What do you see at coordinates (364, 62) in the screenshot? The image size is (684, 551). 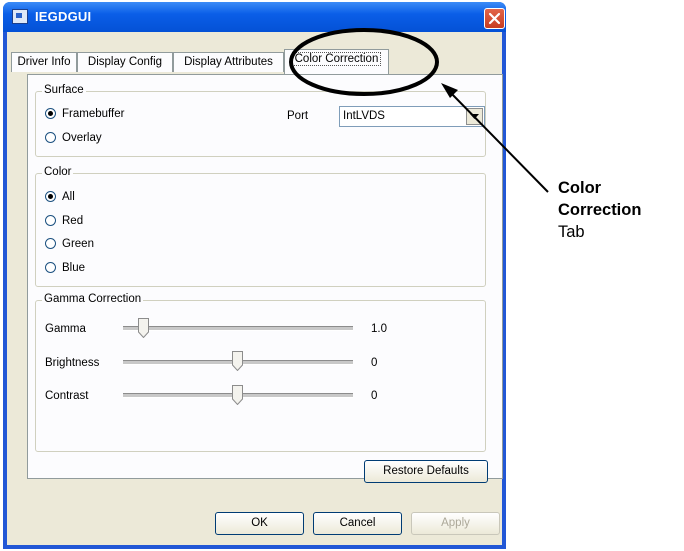 I see `highlight-ellipse` at bounding box center [364, 62].